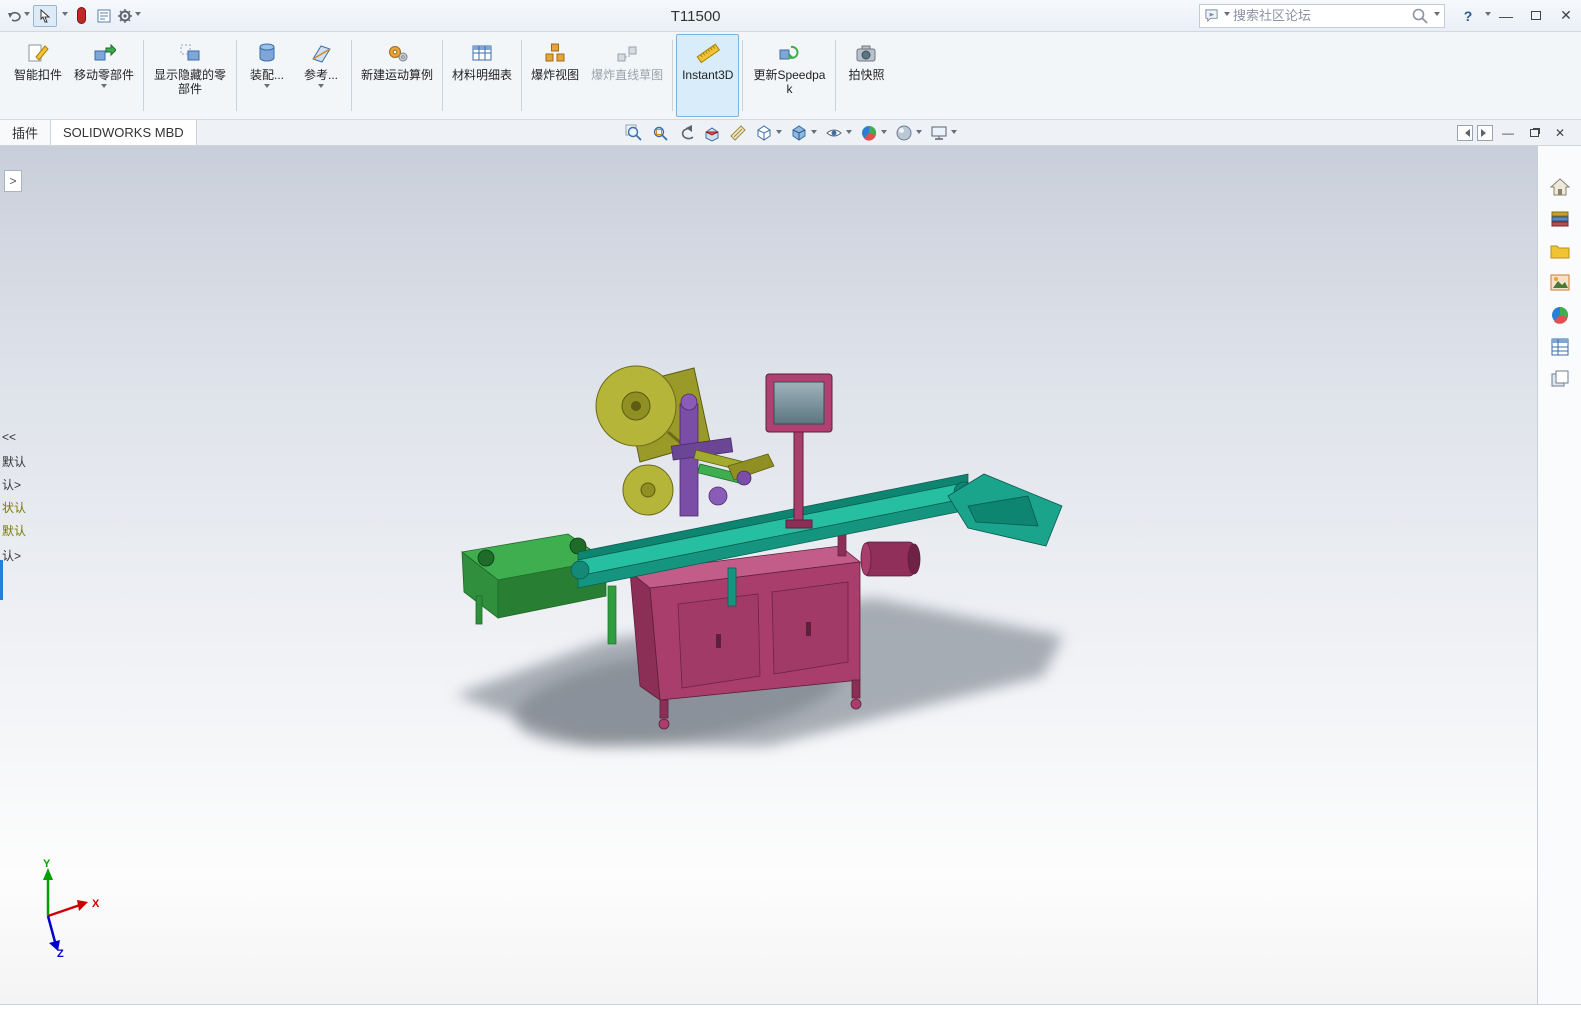  I want to click on properties-list-icon, so click(104, 16).